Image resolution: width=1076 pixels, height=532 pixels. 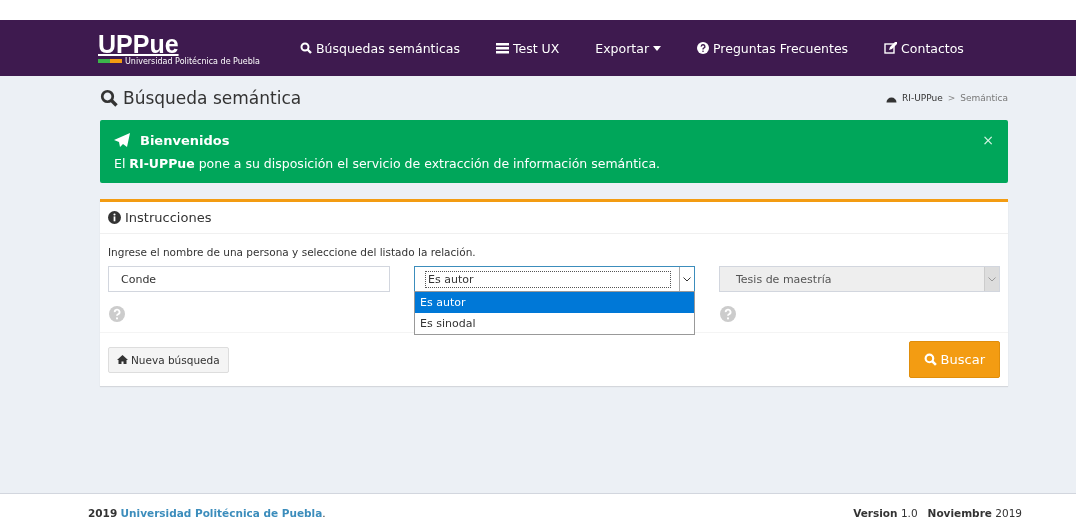 I want to click on page-title: Búsqueda semántica, so click(x=201, y=98).